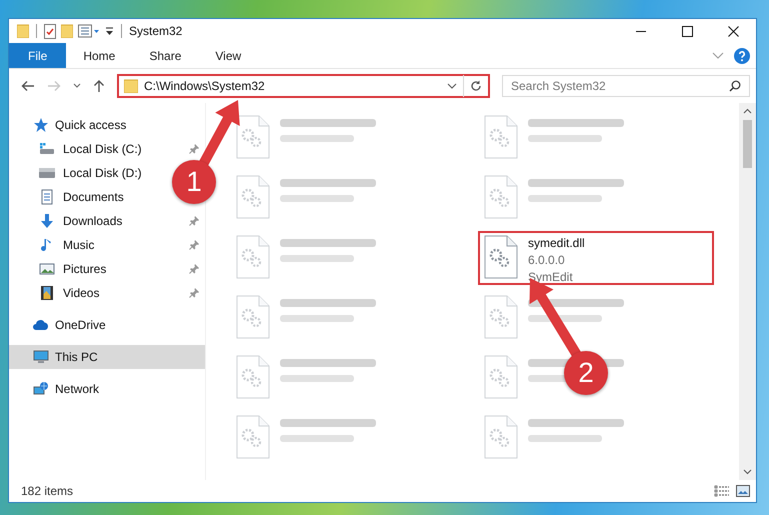 The width and height of the screenshot is (769, 515). What do you see at coordinates (228, 55) in the screenshot?
I see `ribbon-tab: View` at bounding box center [228, 55].